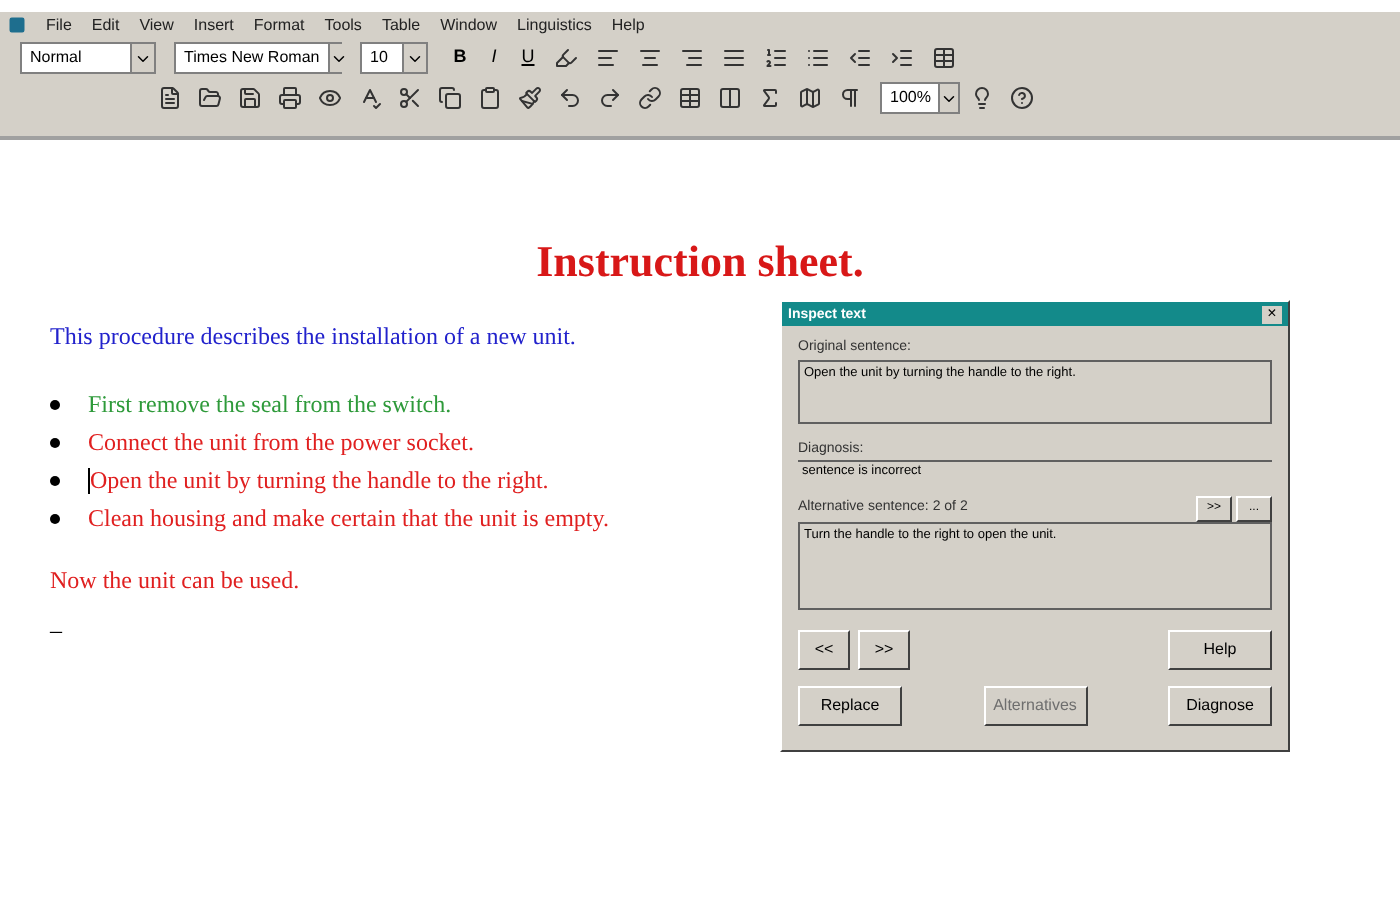 The height and width of the screenshot is (922, 1400). What do you see at coordinates (530, 98) in the screenshot?
I see `format-painter-icon` at bounding box center [530, 98].